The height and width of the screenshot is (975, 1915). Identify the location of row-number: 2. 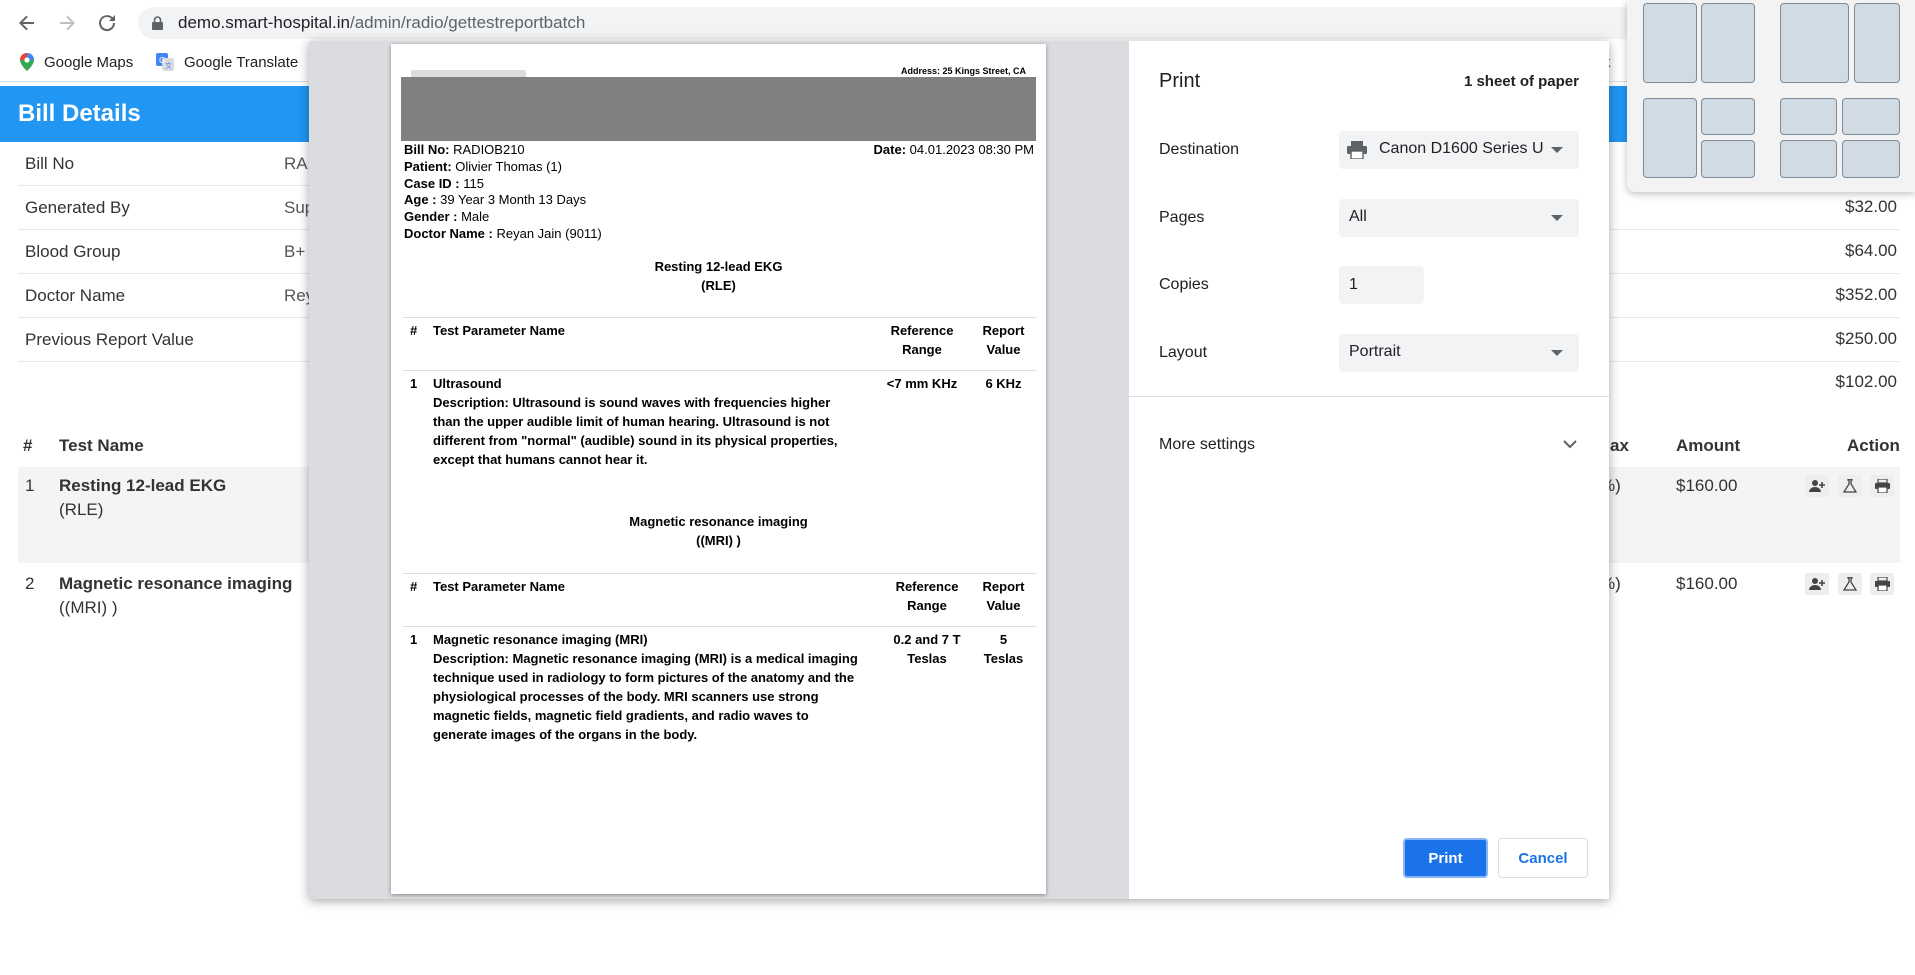
(30, 583).